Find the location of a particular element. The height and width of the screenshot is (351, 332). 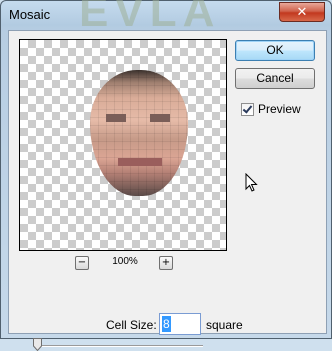

cell-size-label: Cell Size: is located at coordinates (131, 325).